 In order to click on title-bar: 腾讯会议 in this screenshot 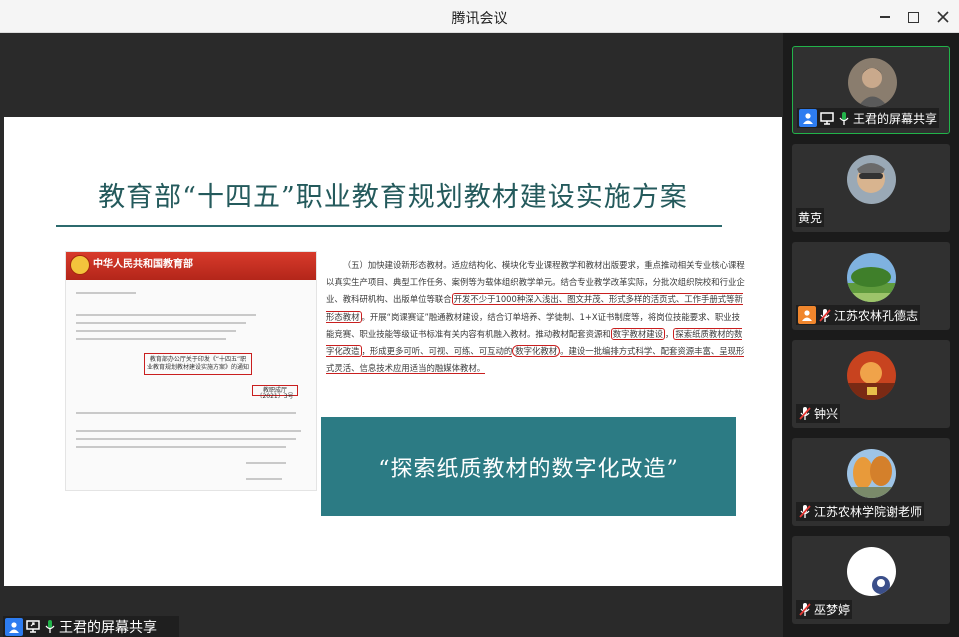, I will do `click(479, 16)`.